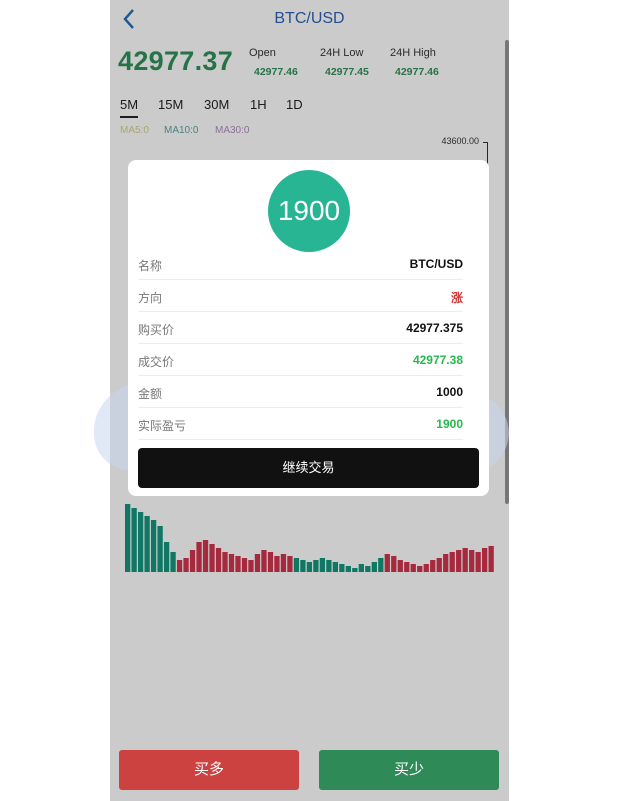 The width and height of the screenshot is (619, 801). What do you see at coordinates (300, 296) in the screenshot?
I see `row-direction: 方向 涨` at bounding box center [300, 296].